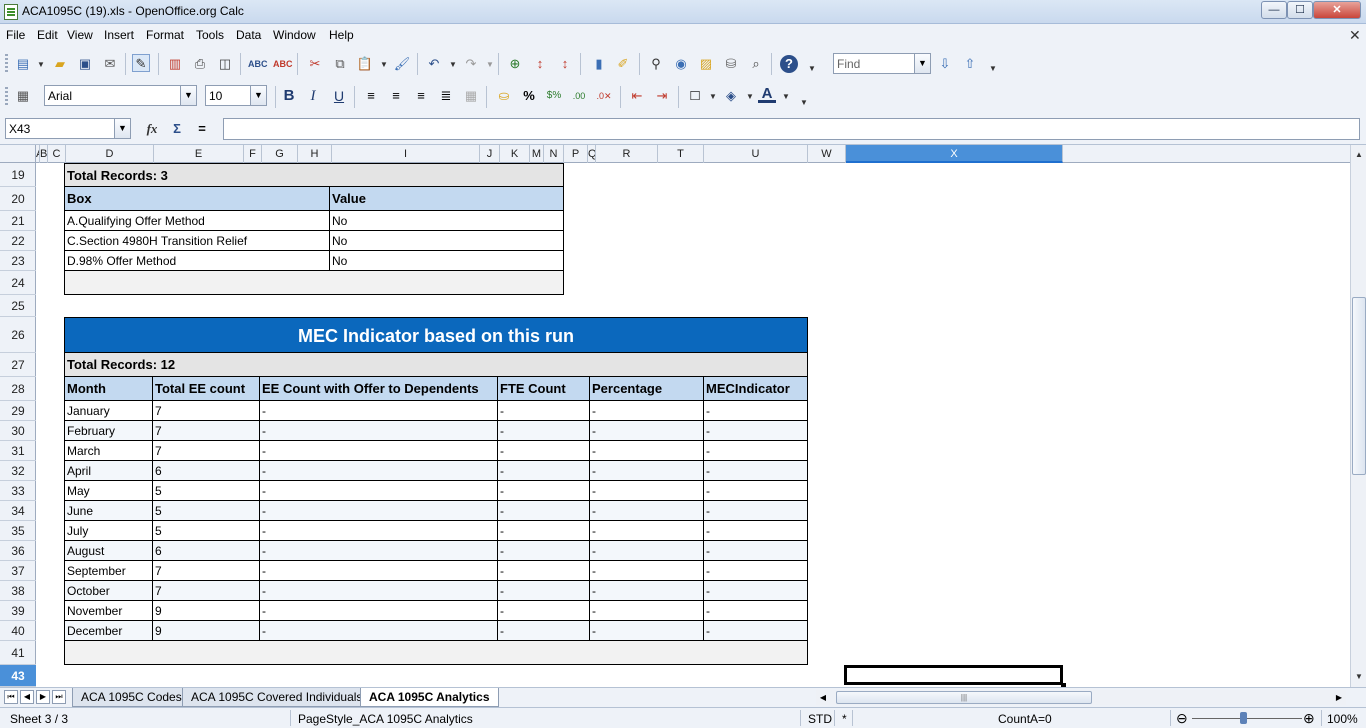  Describe the element at coordinates (339, 96) in the screenshot. I see `underline-icon: U` at that location.